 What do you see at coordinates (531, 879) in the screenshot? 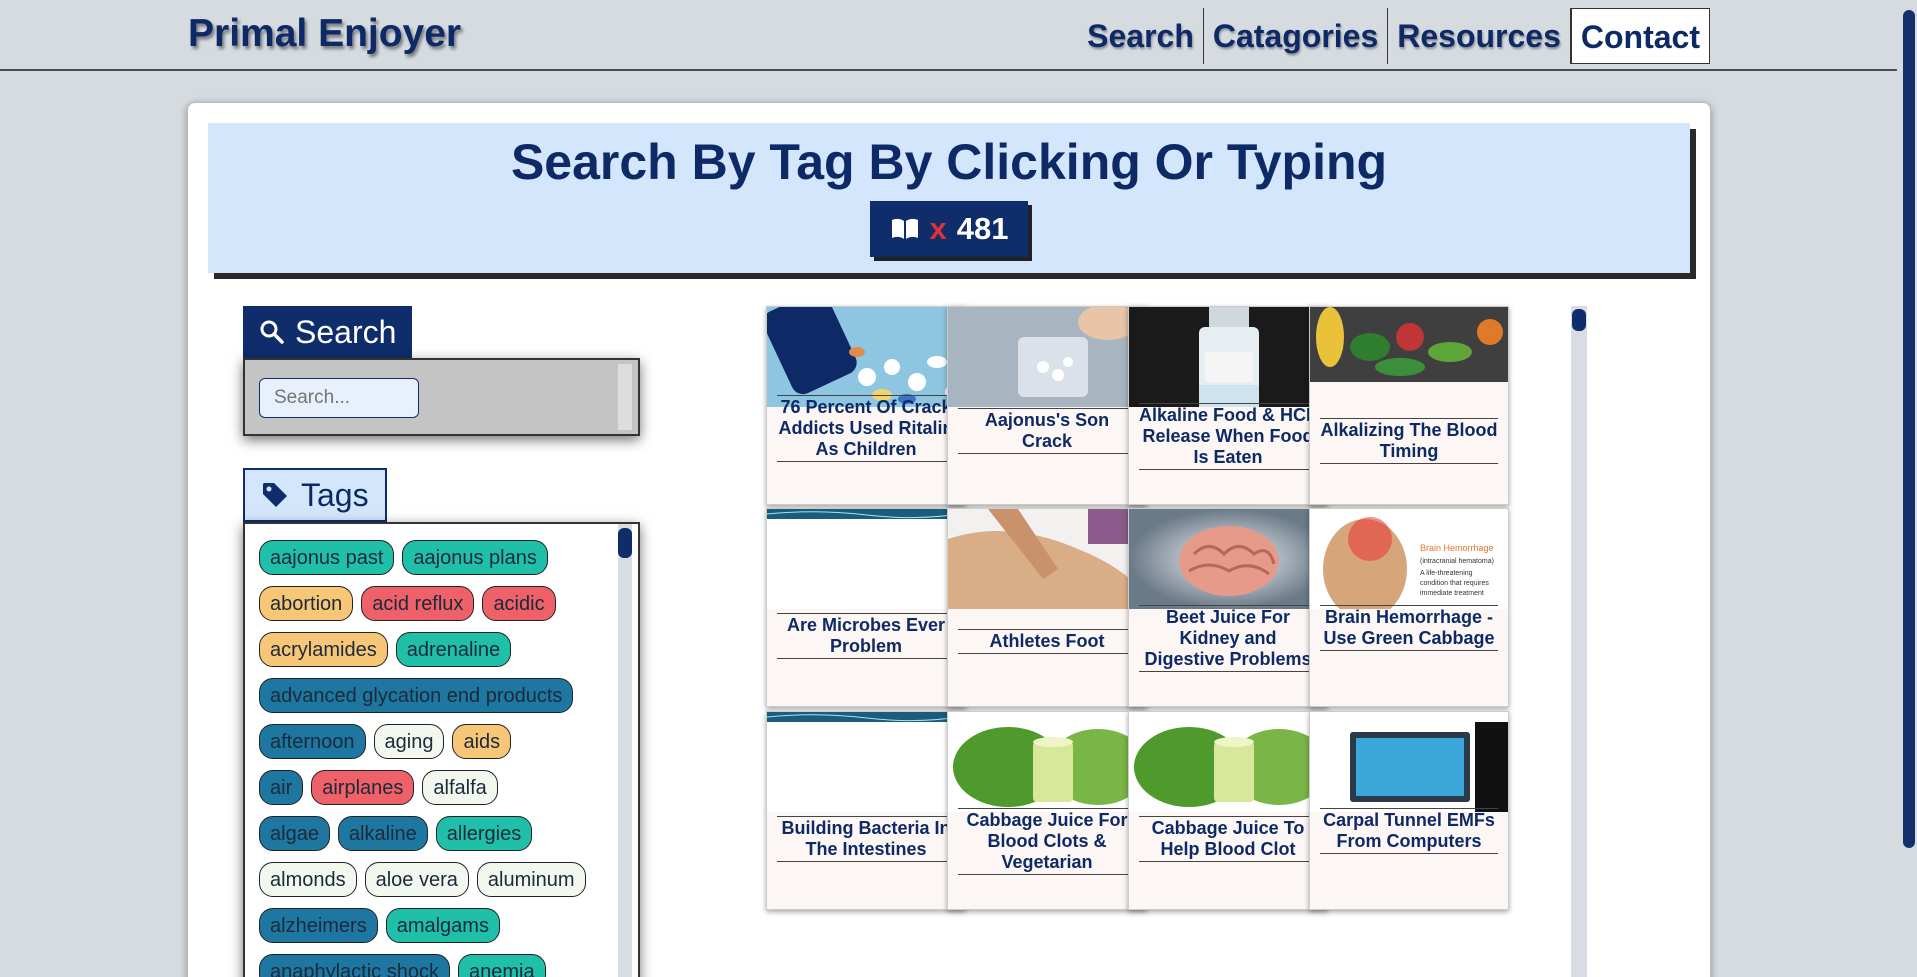
I see `tag-chip: aluminum` at bounding box center [531, 879].